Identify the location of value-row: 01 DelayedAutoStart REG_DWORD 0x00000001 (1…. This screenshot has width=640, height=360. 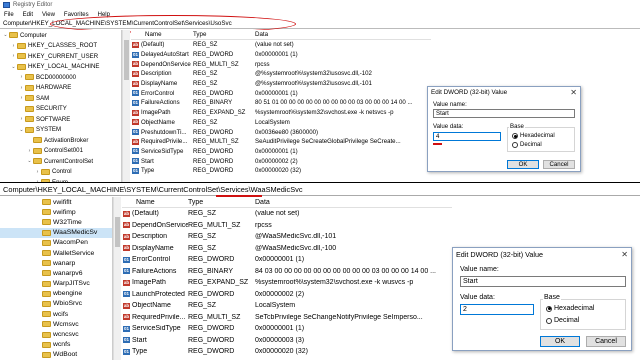
(281, 55).